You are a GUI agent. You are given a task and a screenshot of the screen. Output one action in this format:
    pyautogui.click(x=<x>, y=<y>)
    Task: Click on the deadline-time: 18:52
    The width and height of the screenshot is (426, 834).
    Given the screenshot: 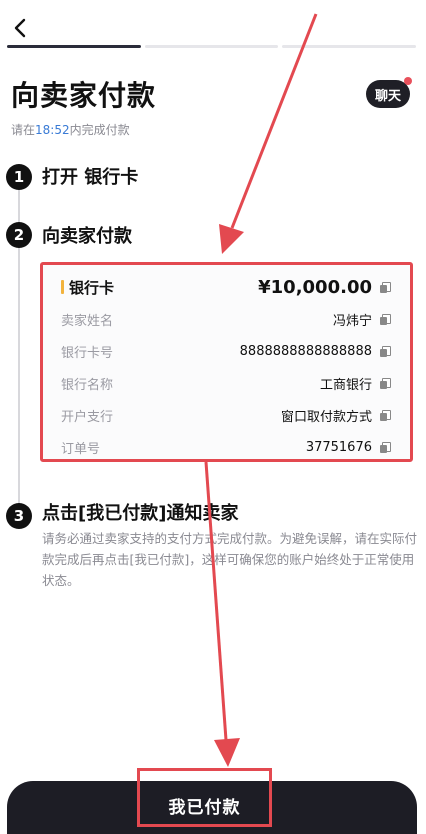 What is the action you would take?
    pyautogui.click(x=52, y=130)
    